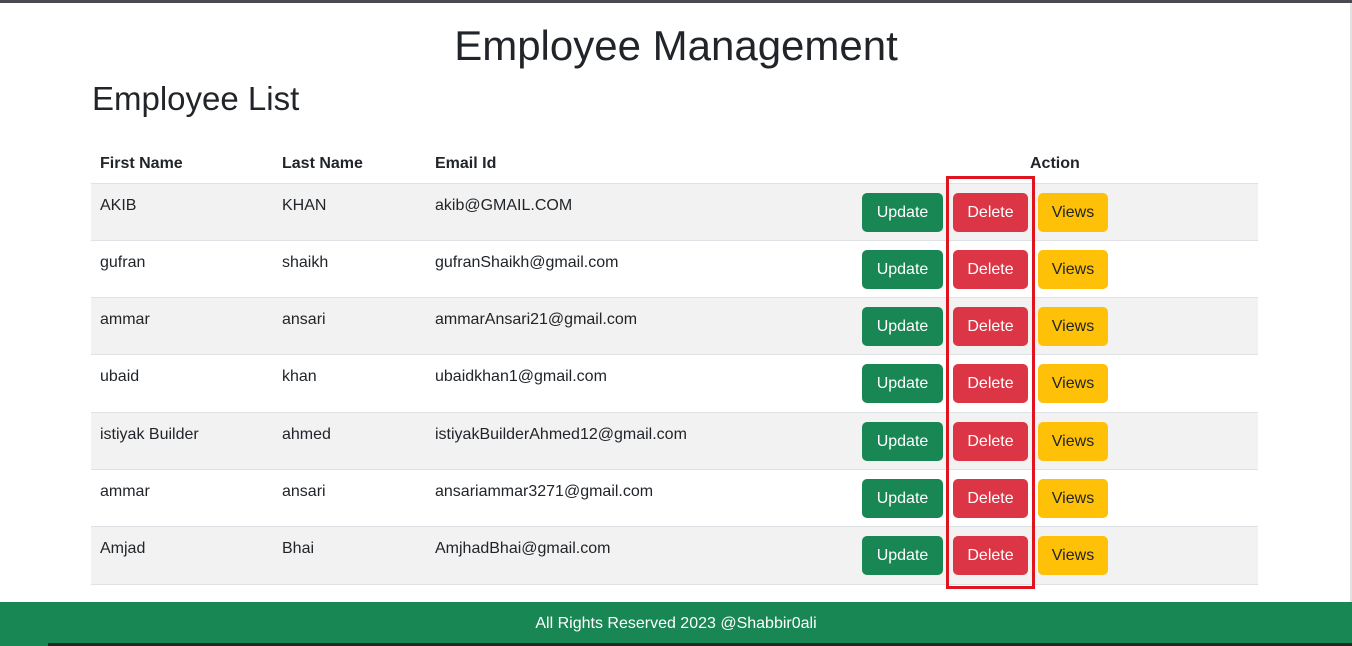  I want to click on footer-text: All Rights Reserved 2023 @Shabbir0ali, so click(676, 623).